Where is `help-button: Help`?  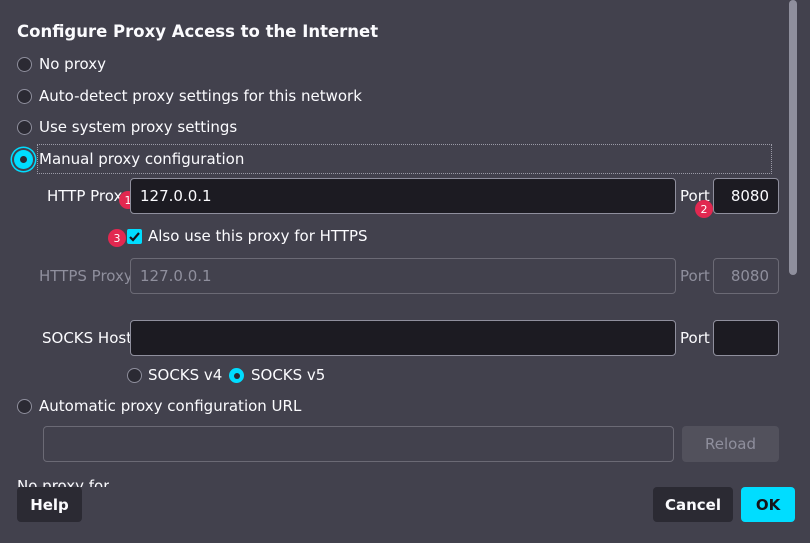
help-button: Help is located at coordinates (49, 504).